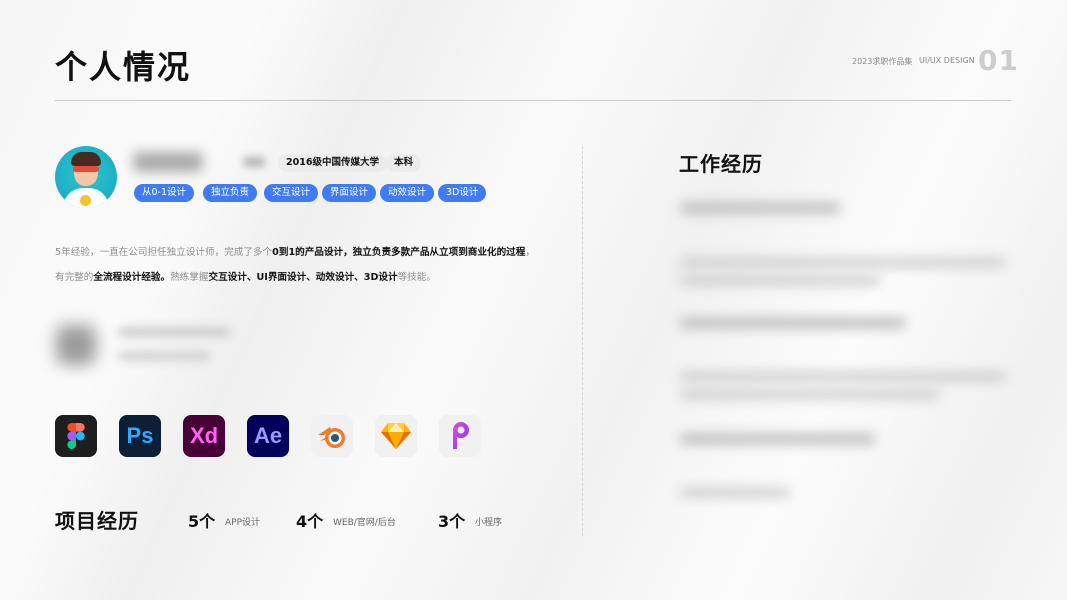  Describe the element at coordinates (164, 193) in the screenshot. I see `skill-tag: 从0-1设计` at that location.